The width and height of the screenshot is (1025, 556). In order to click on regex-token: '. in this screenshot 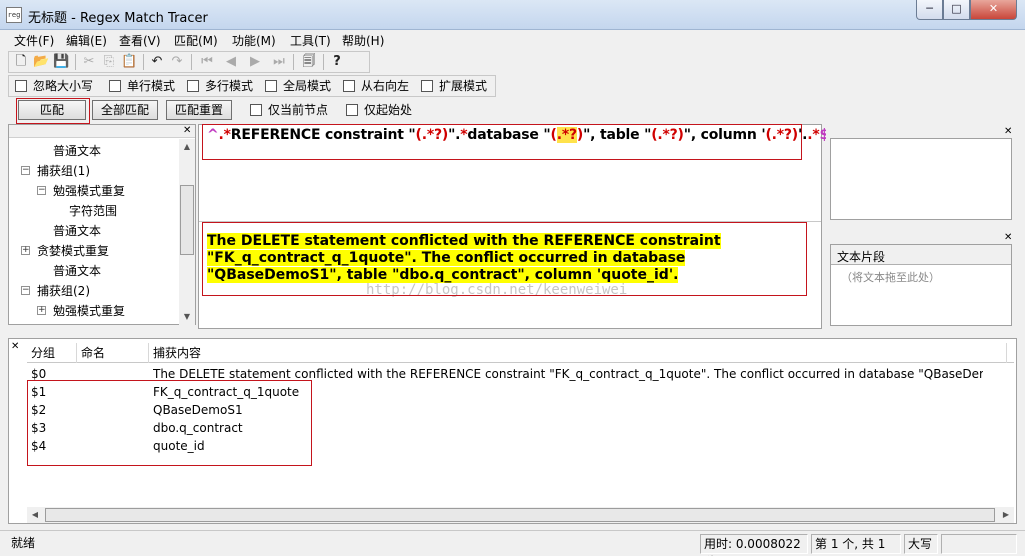, I will do `click(803, 135)`.